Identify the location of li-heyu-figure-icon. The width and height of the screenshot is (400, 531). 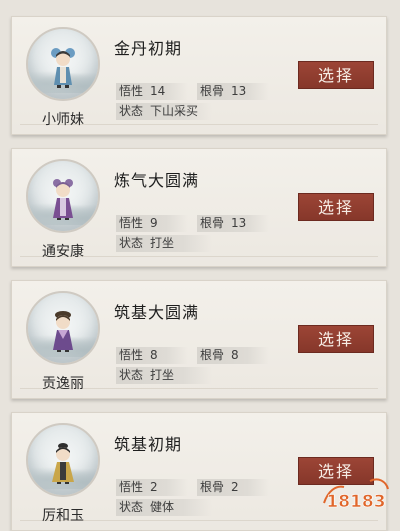
(63, 463).